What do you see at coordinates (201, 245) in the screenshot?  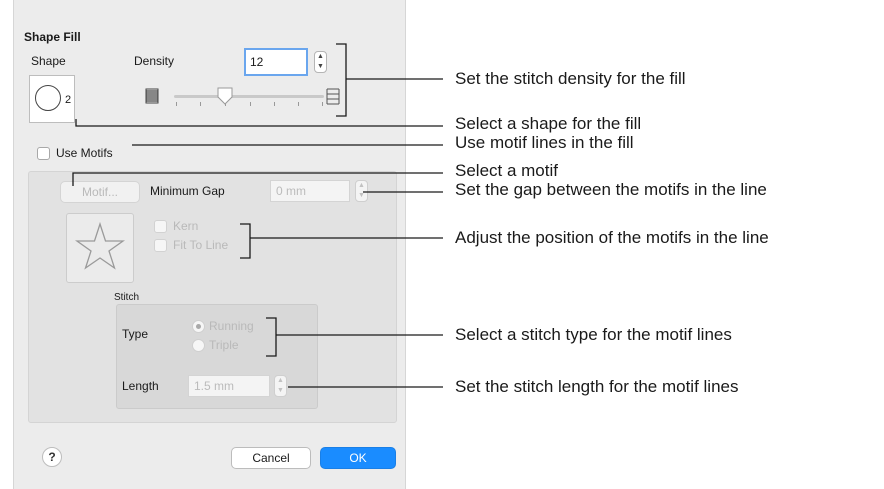 I see `fit-to-line-label: Fit To Line` at bounding box center [201, 245].